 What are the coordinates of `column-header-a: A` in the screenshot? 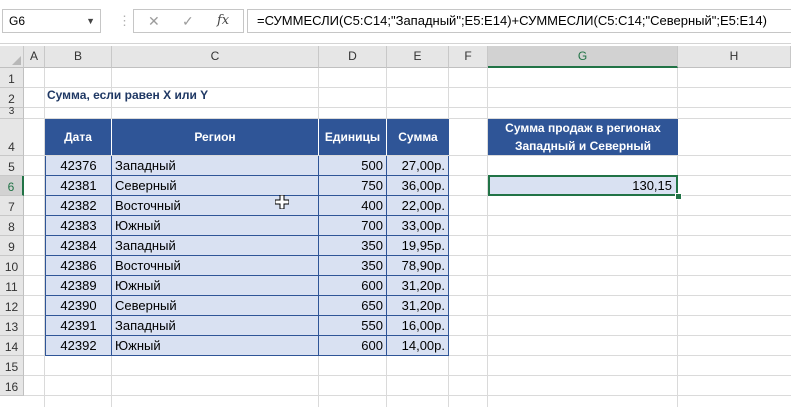 It's located at (34, 57).